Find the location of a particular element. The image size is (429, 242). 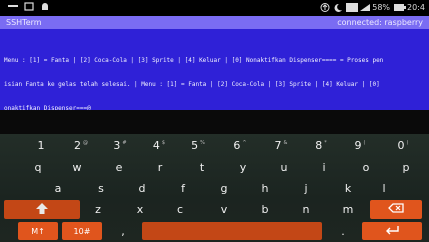

key-p: p is located at coordinates (406, 167).